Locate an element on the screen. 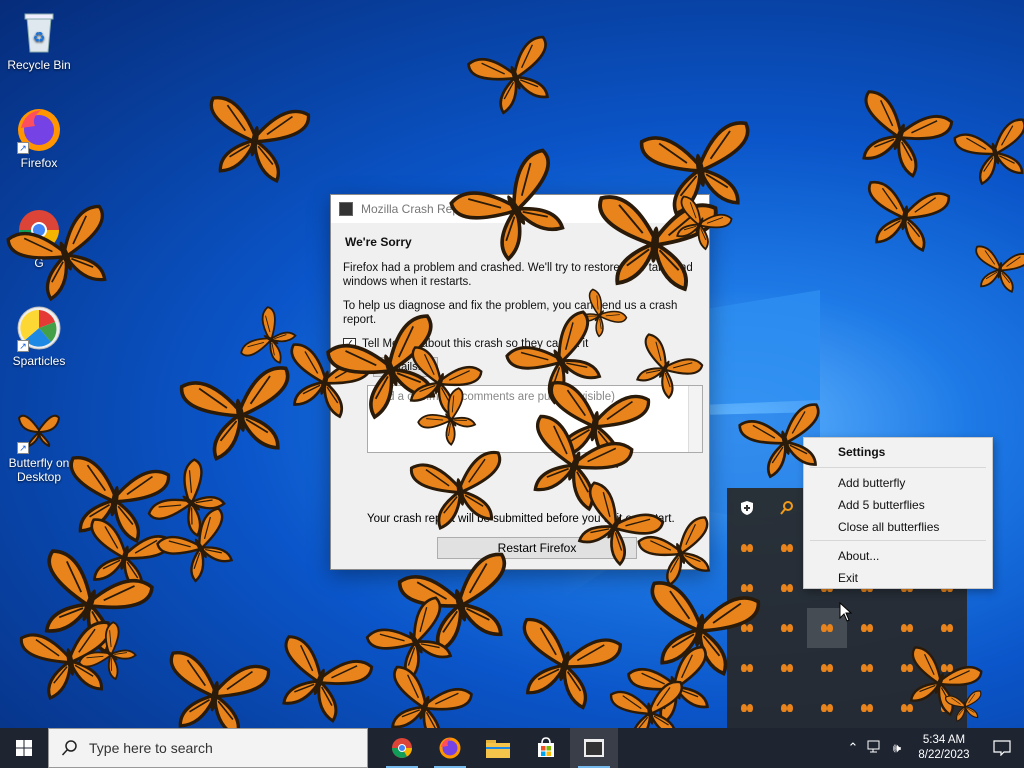 The image size is (1024, 768). taskbar-app-firefox is located at coordinates (450, 748).